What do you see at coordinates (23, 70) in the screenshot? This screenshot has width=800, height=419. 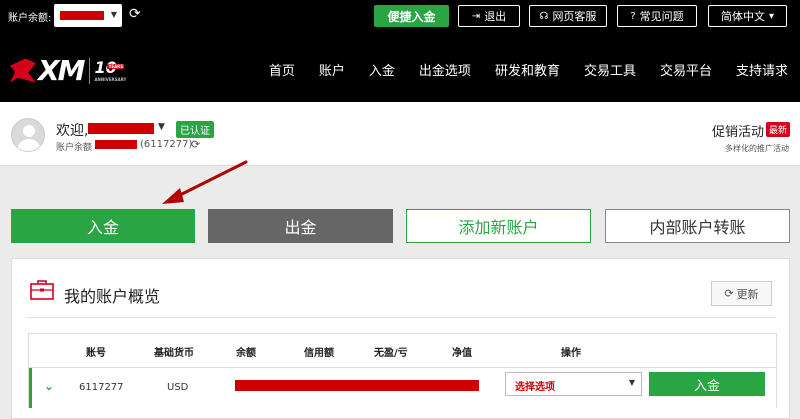 I see `logo-mark` at bounding box center [23, 70].